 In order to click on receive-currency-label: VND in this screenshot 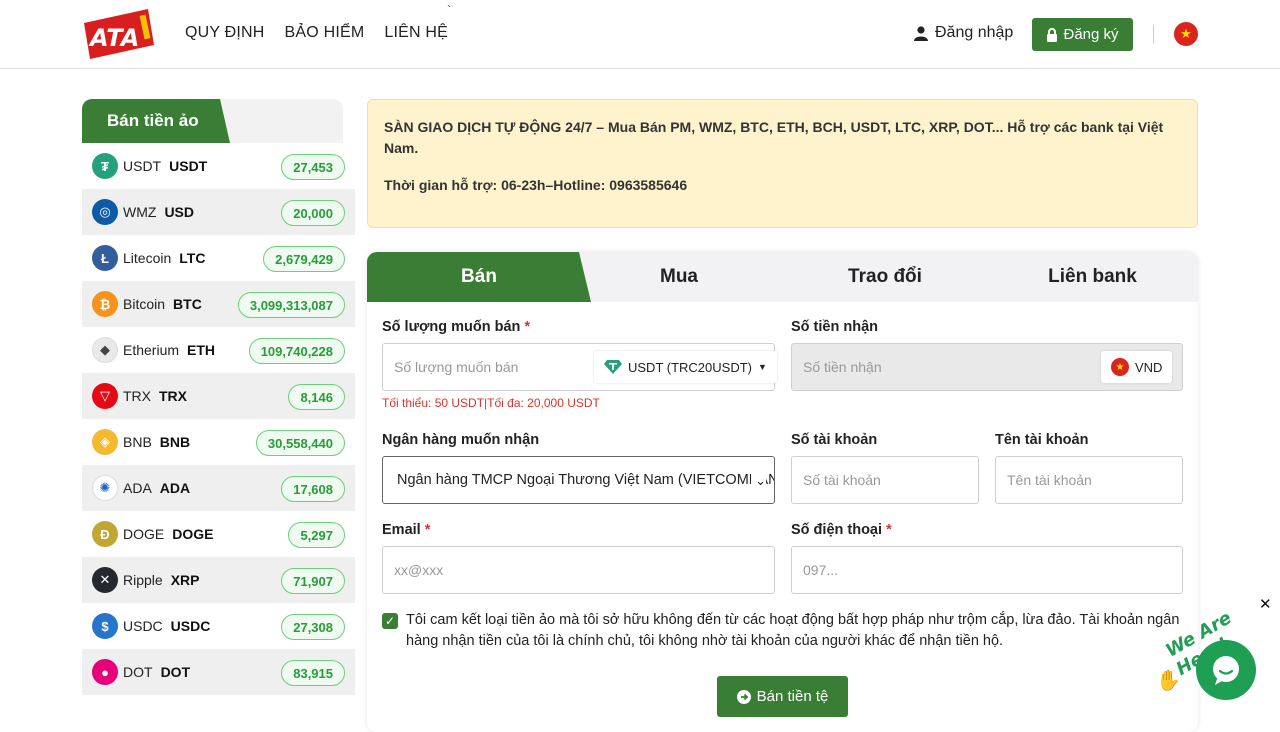, I will do `click(1149, 367)`.